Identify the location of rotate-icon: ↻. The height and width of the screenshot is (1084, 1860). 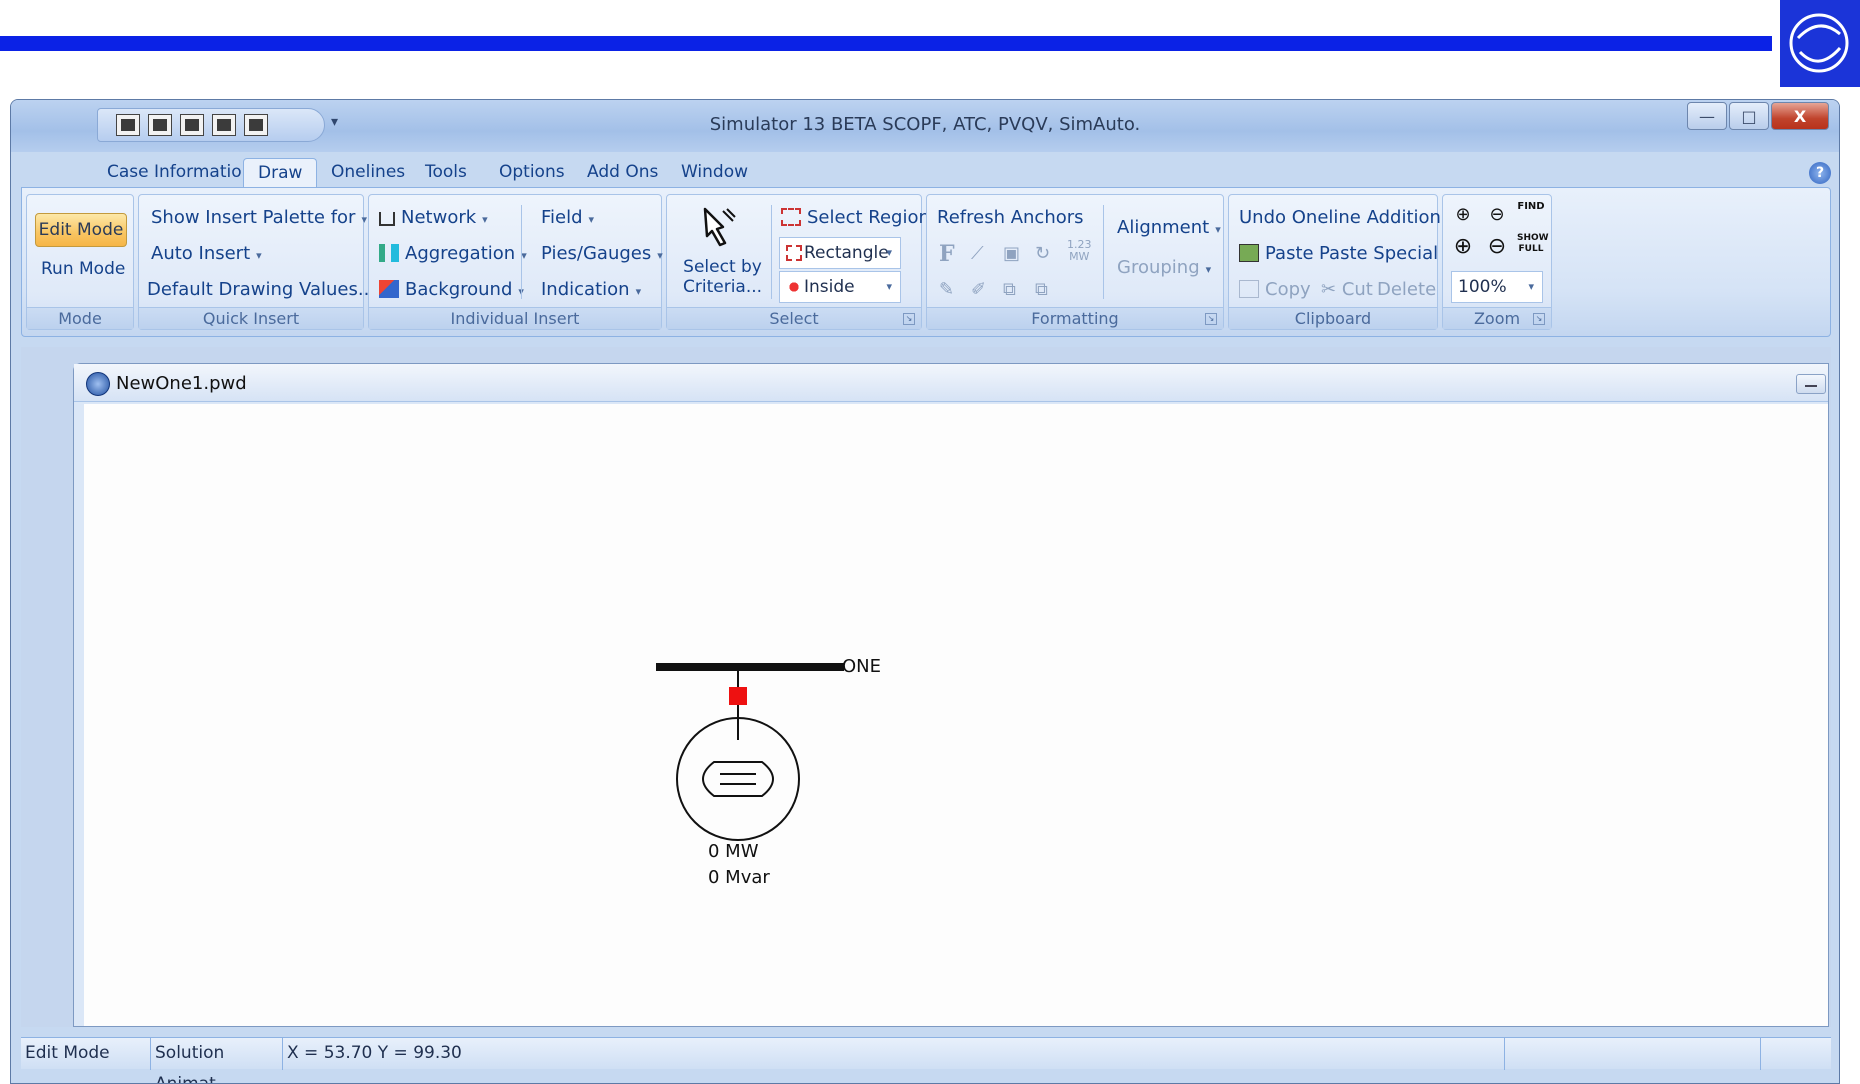
(1043, 253).